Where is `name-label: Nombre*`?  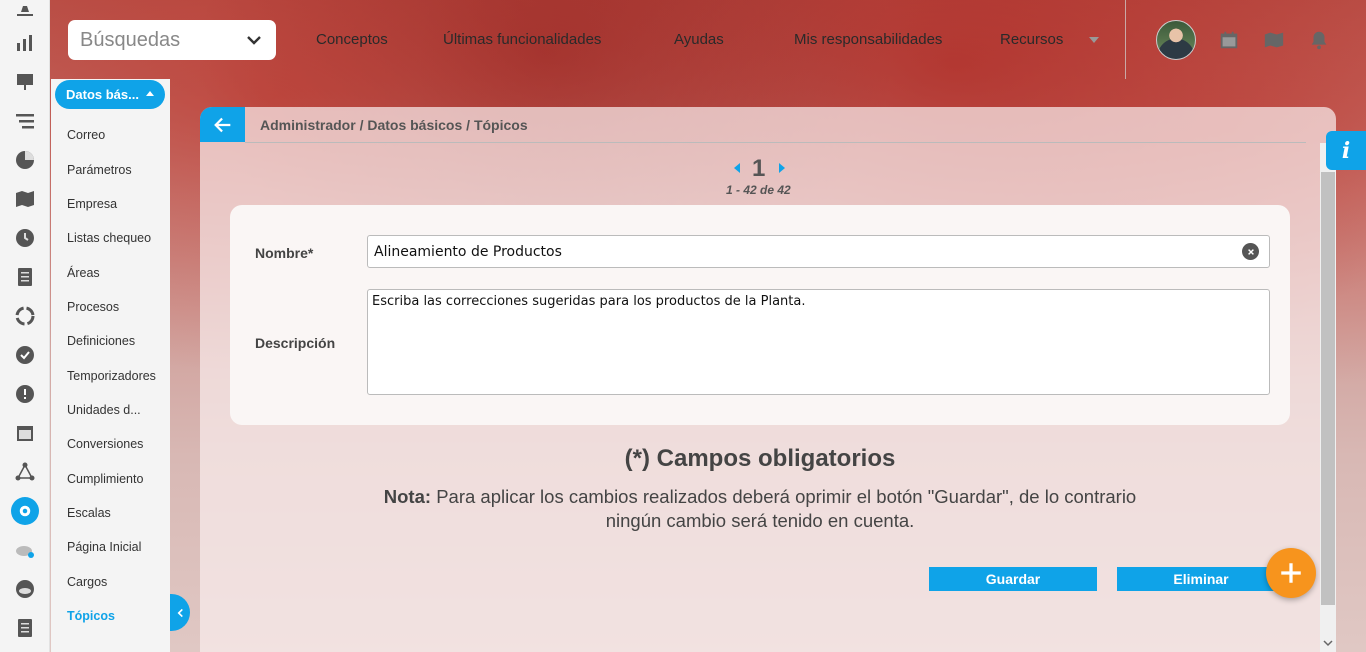
name-label: Nombre* is located at coordinates (284, 253).